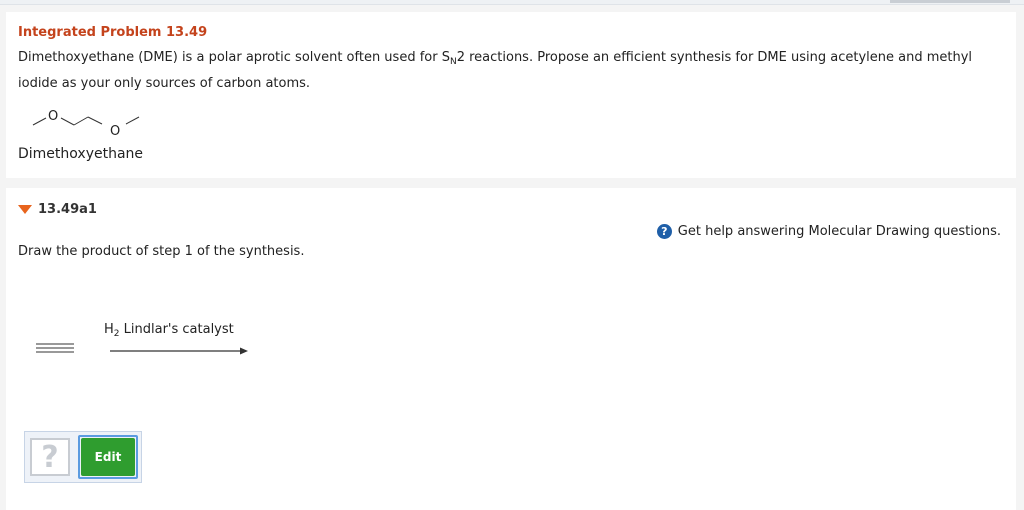 This screenshot has height=510, width=1024. I want to click on reagent-label: H2 Lindlar's catalyst, so click(169, 330).